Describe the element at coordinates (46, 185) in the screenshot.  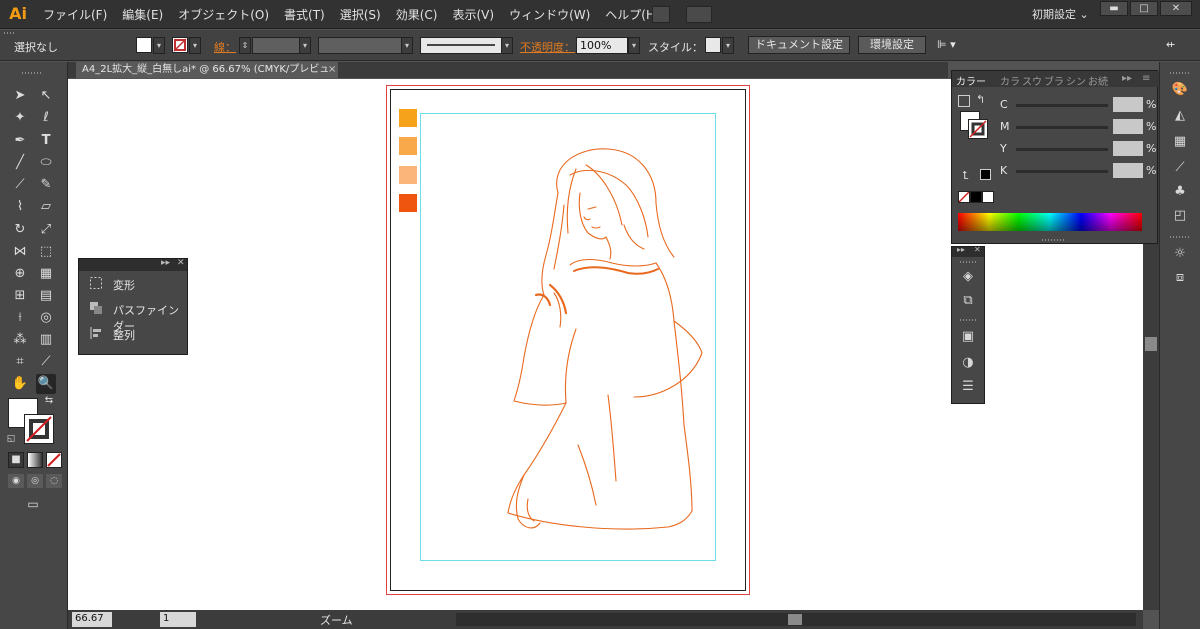
I see `pencil-tool-icon: ✎` at that location.